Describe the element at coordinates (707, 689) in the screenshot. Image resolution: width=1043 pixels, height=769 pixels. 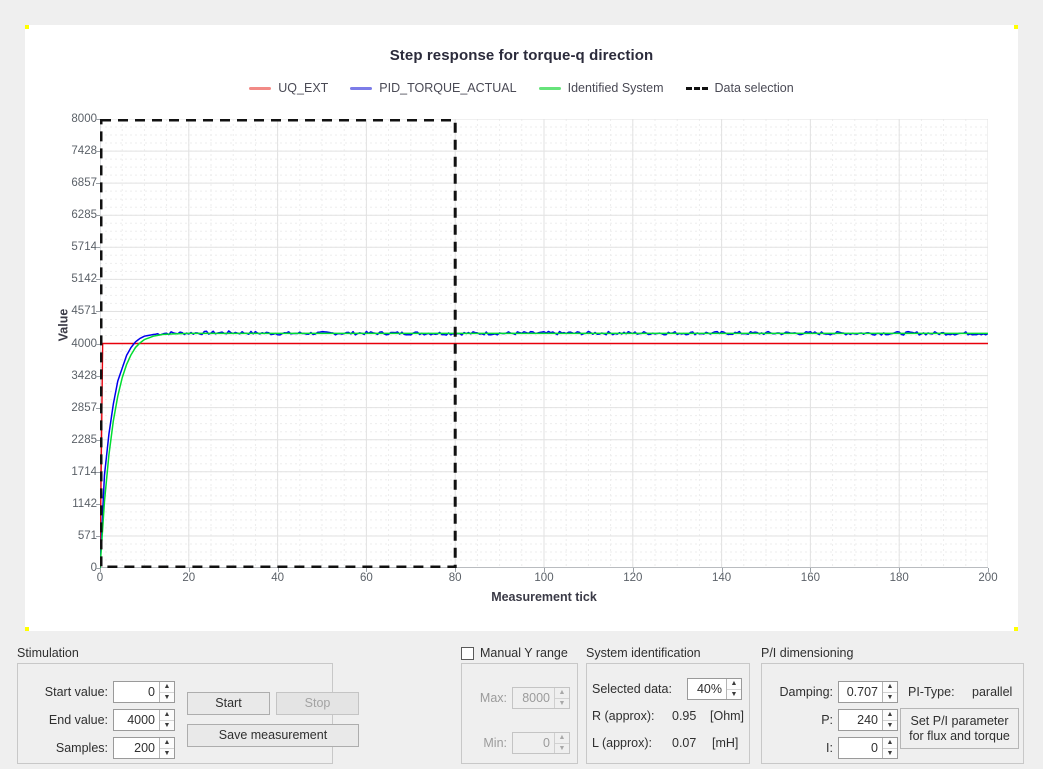
I see `selected-data-input: 40%` at that location.